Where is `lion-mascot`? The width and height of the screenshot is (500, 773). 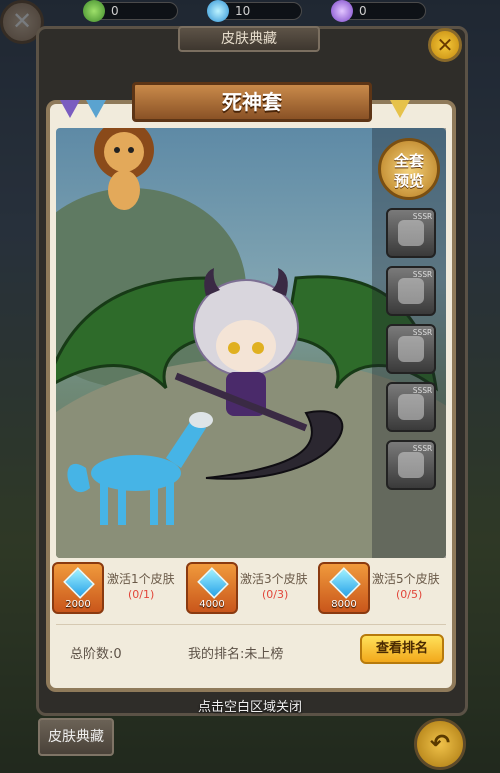 lion-mascot is located at coordinates (124, 169).